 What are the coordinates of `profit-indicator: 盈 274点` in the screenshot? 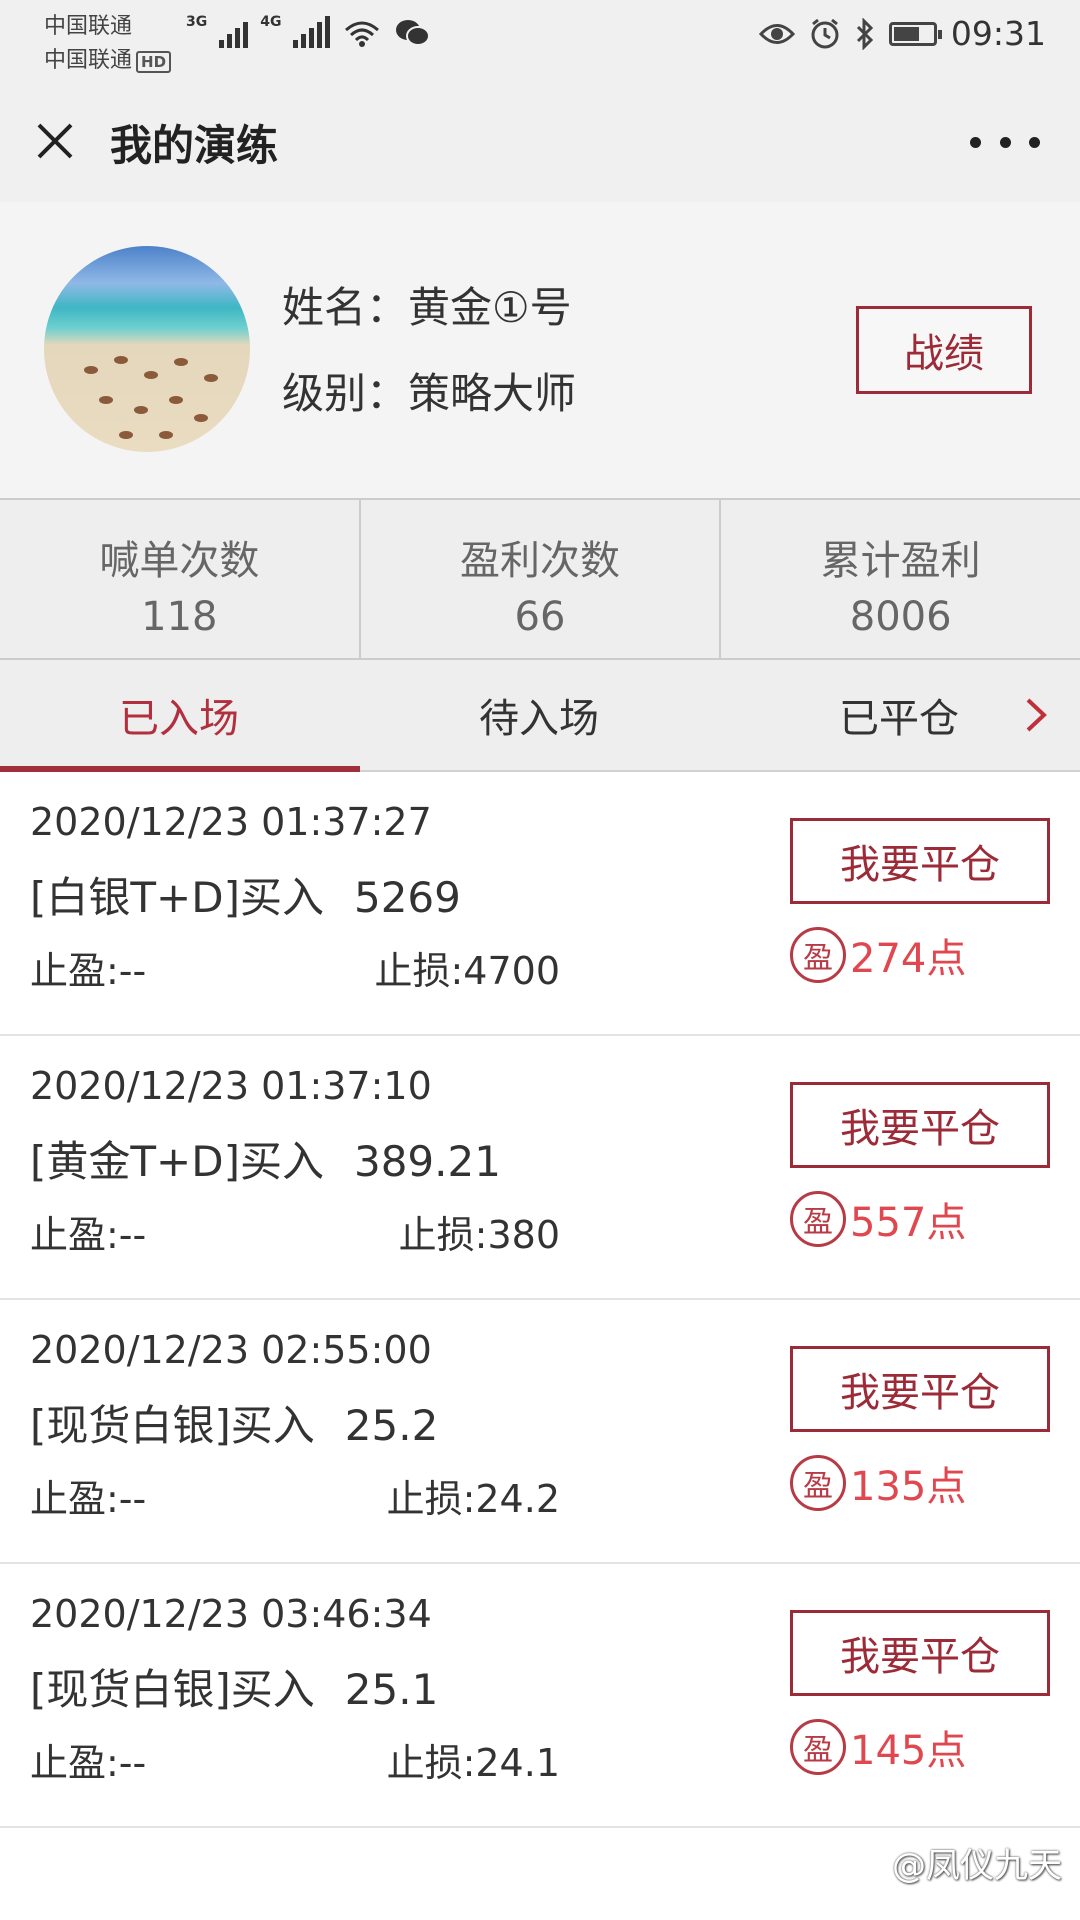 It's located at (878, 955).